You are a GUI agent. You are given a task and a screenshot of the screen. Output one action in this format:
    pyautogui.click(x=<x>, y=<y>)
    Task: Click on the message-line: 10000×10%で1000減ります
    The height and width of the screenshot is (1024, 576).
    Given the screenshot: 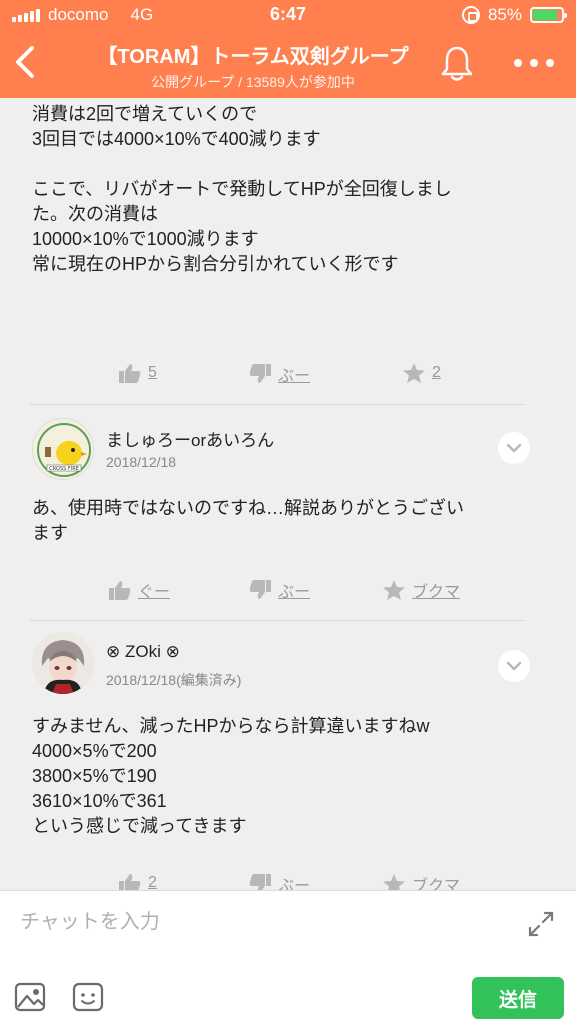 What is the action you would take?
    pyautogui.click(x=145, y=239)
    